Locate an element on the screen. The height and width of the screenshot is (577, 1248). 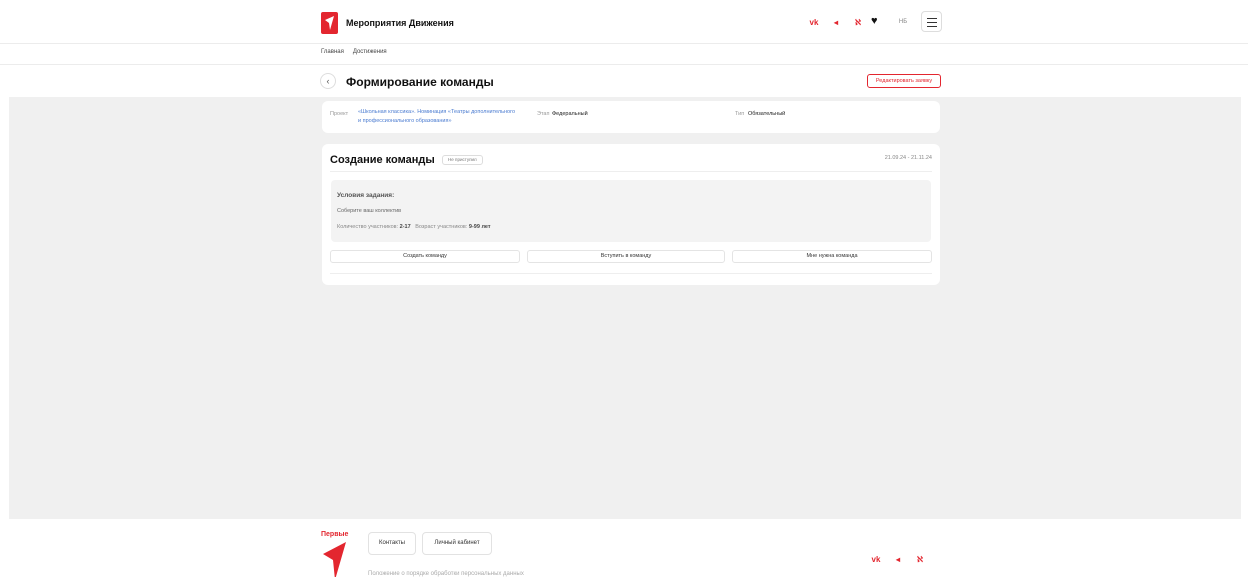
hamburger-menu-icon is located at coordinates (931, 21).